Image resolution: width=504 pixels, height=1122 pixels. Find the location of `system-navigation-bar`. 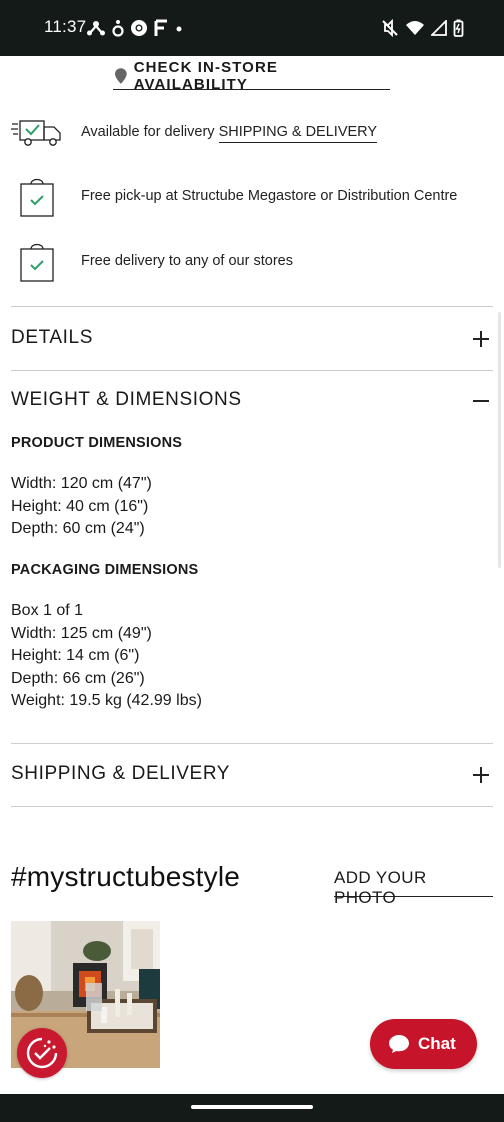

system-navigation-bar is located at coordinates (252, 1108).